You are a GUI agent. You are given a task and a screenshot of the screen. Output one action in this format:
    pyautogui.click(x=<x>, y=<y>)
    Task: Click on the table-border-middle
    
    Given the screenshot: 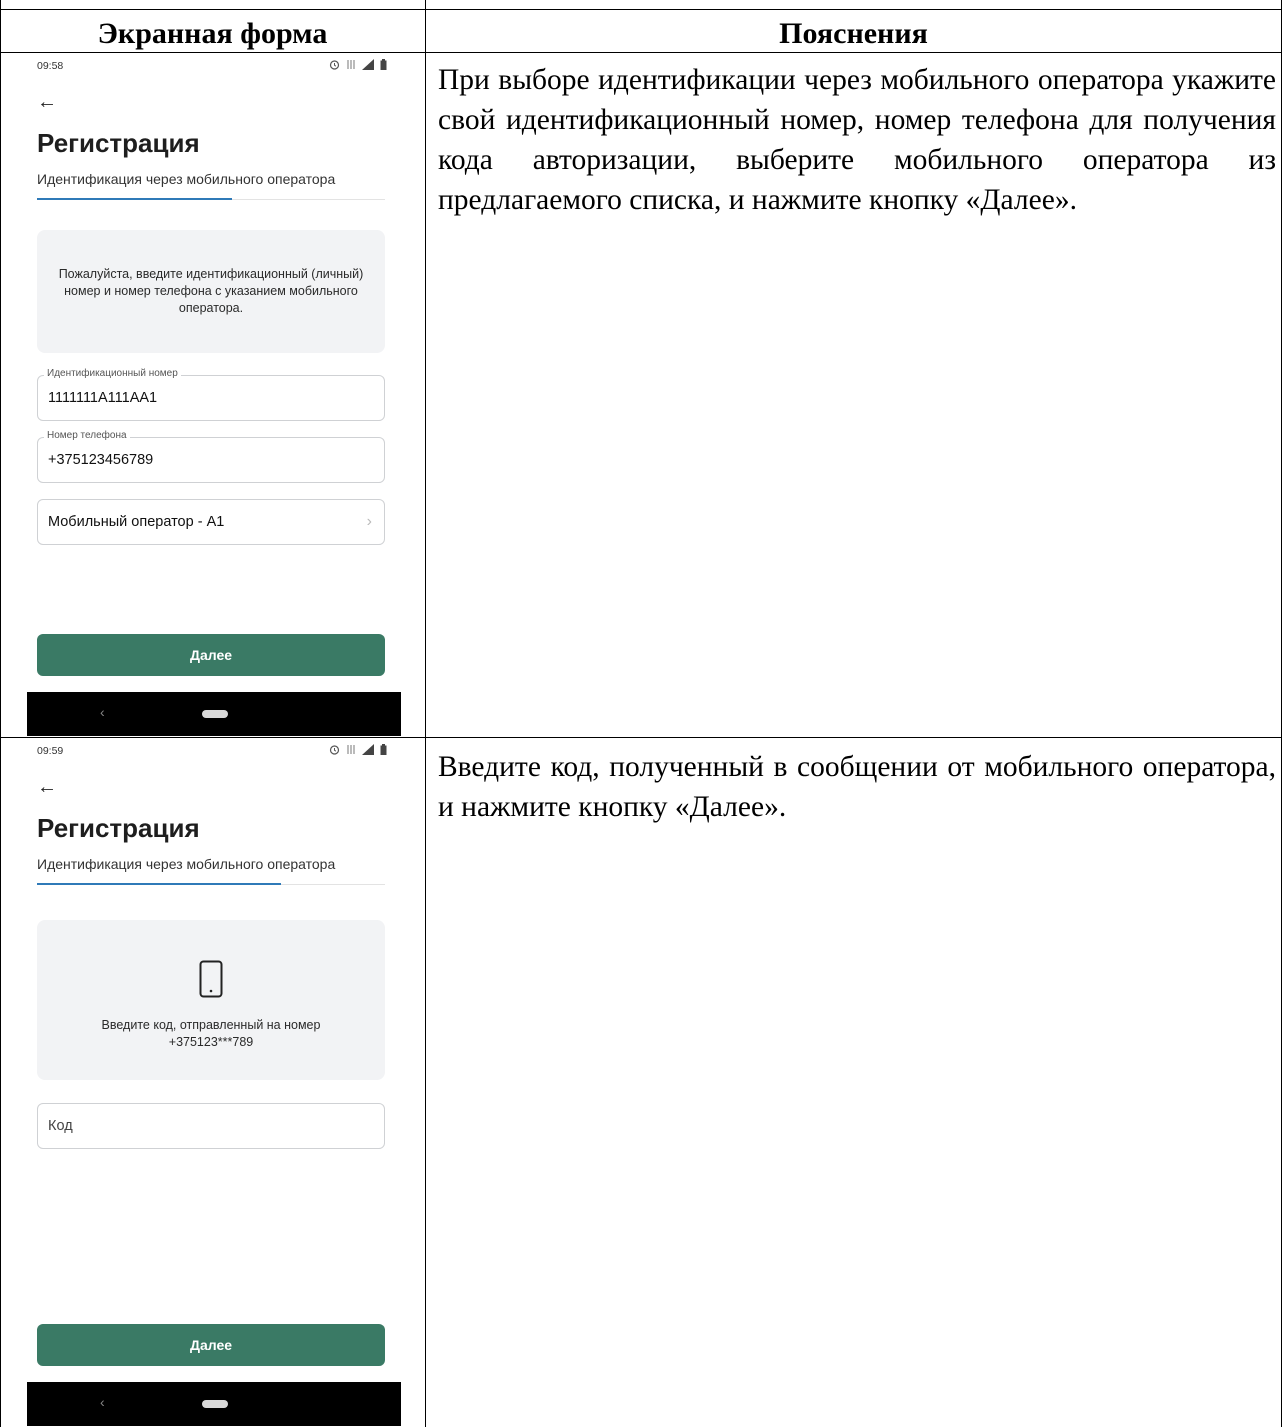 What is the action you would take?
    pyautogui.click(x=425, y=713)
    